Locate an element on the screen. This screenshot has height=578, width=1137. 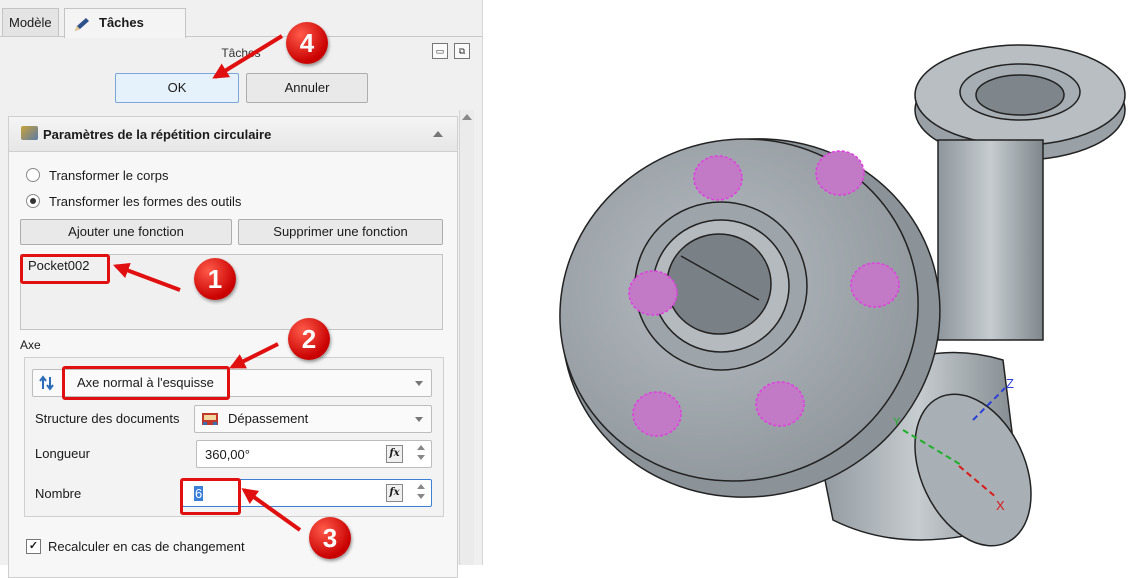
axis-x-label: X is located at coordinates (1000, 505).